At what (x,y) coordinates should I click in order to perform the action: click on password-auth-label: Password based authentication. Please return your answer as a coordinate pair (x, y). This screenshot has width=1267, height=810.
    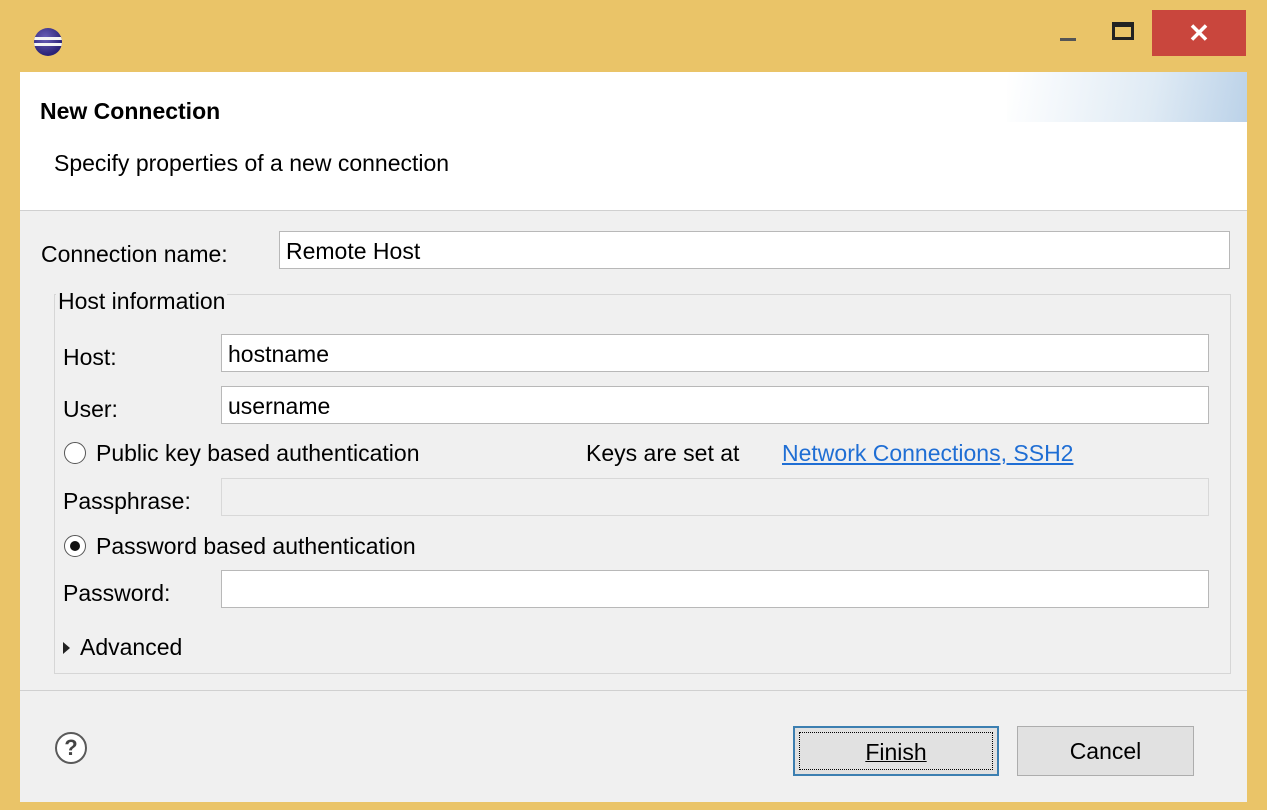
    Looking at the image, I should click on (256, 546).